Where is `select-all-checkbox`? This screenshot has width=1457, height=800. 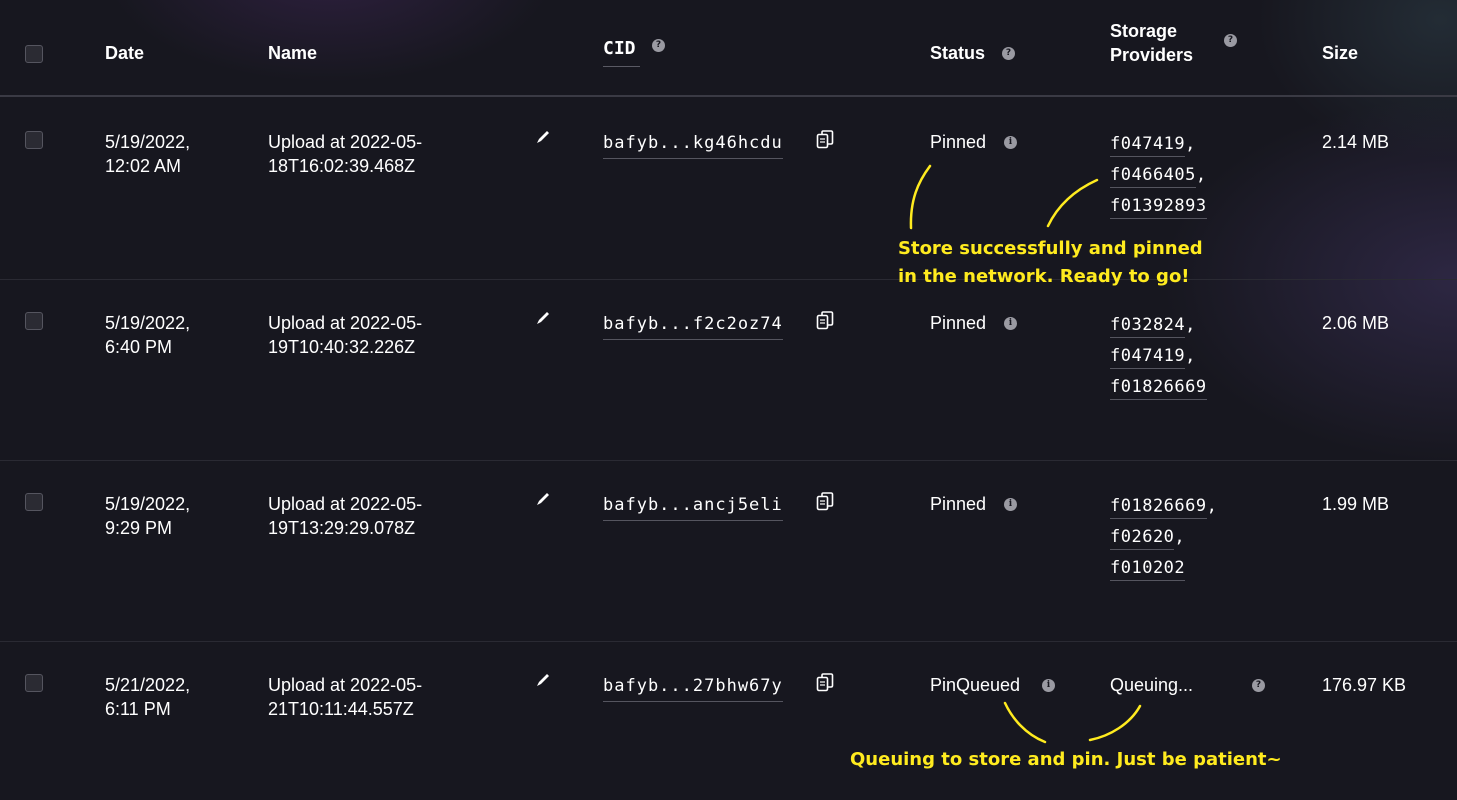 select-all-checkbox is located at coordinates (34, 54).